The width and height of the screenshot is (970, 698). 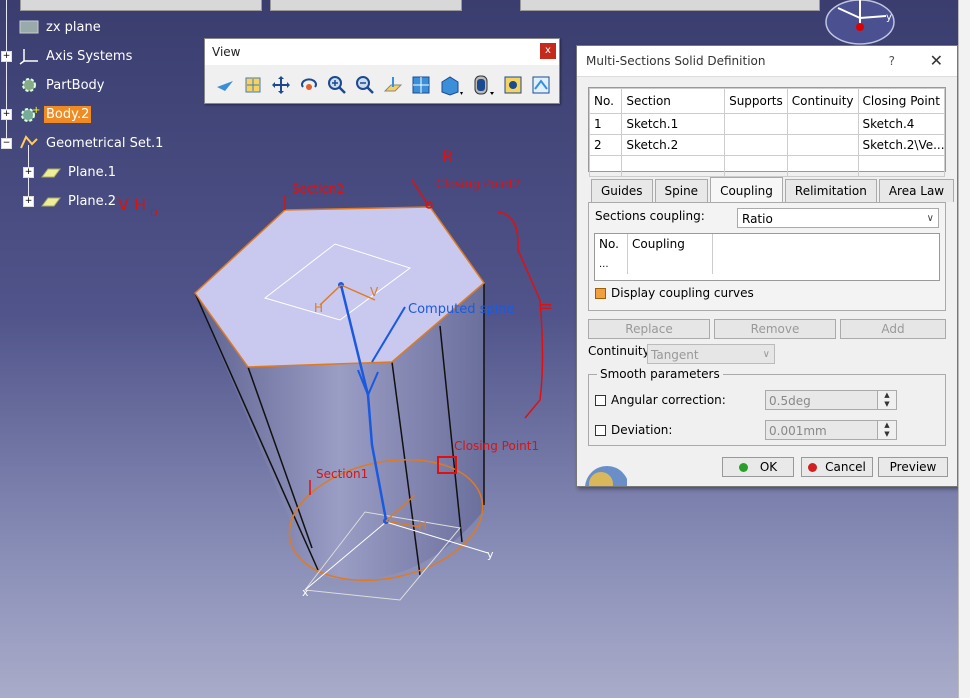 What do you see at coordinates (483, 85) in the screenshot?
I see `shading-icon` at bounding box center [483, 85].